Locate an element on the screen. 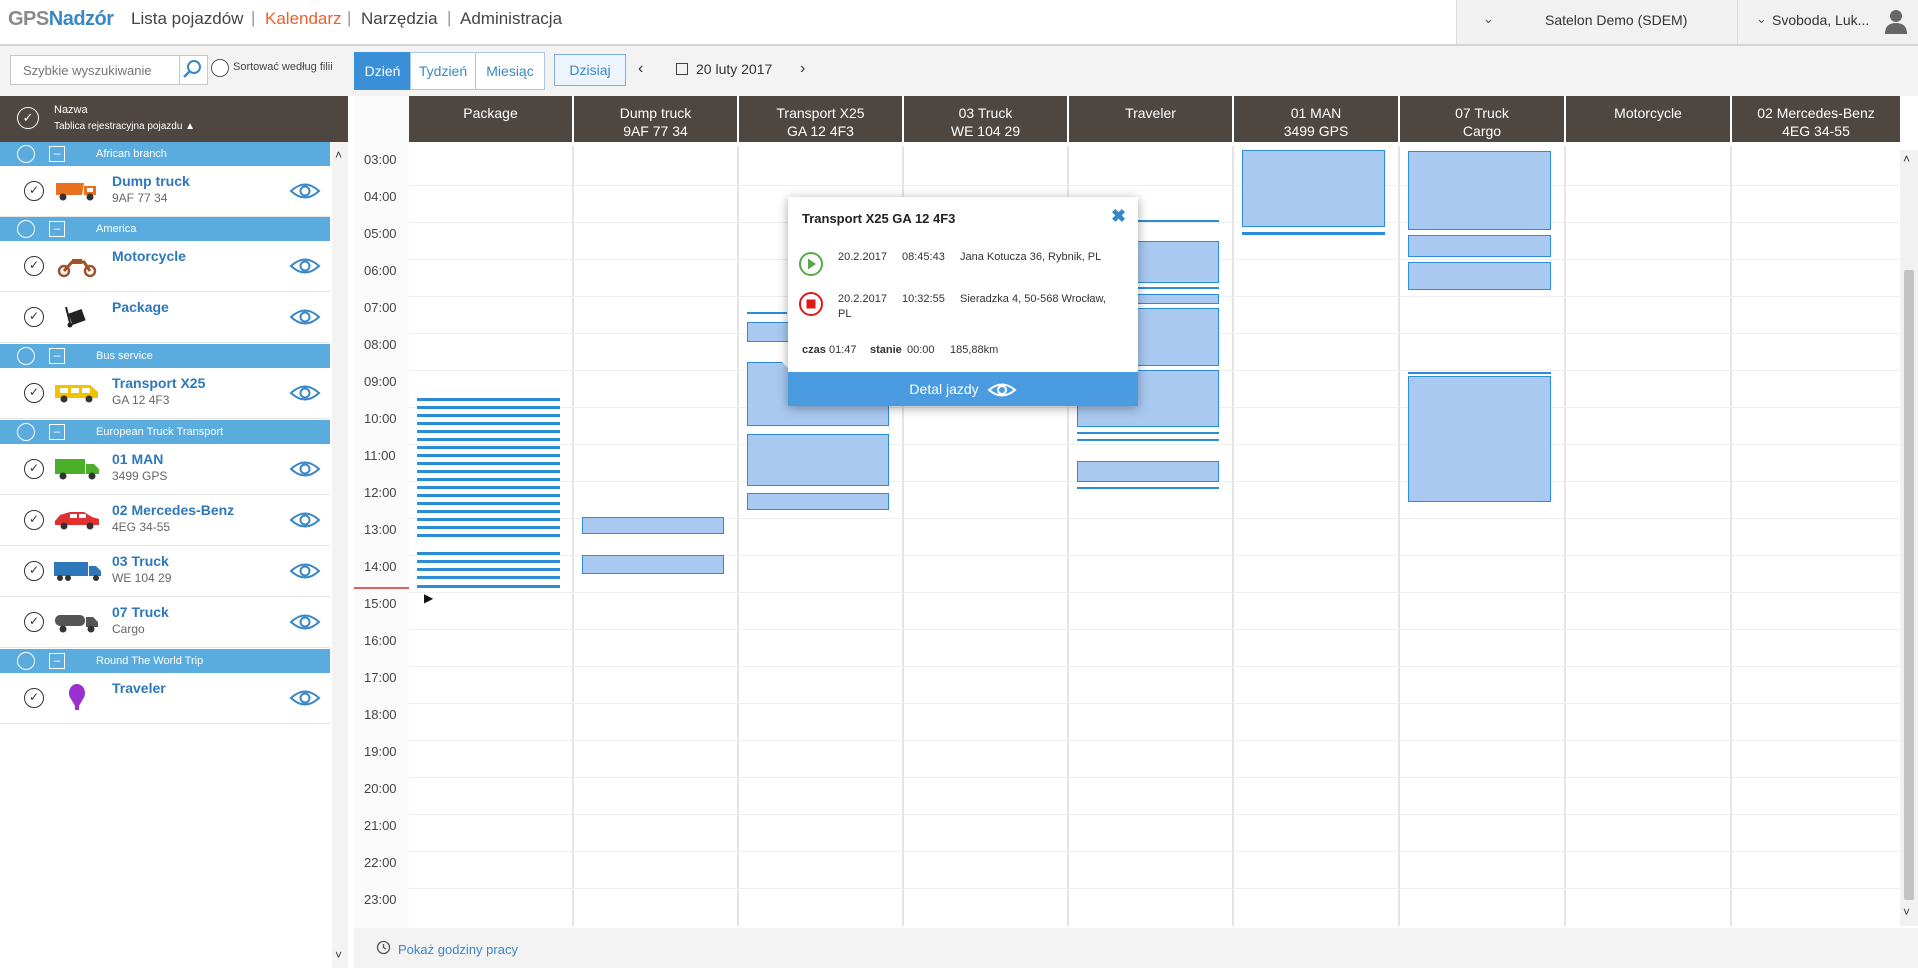 The width and height of the screenshot is (1918, 968). view-week-button: Tydzień is located at coordinates (443, 71).